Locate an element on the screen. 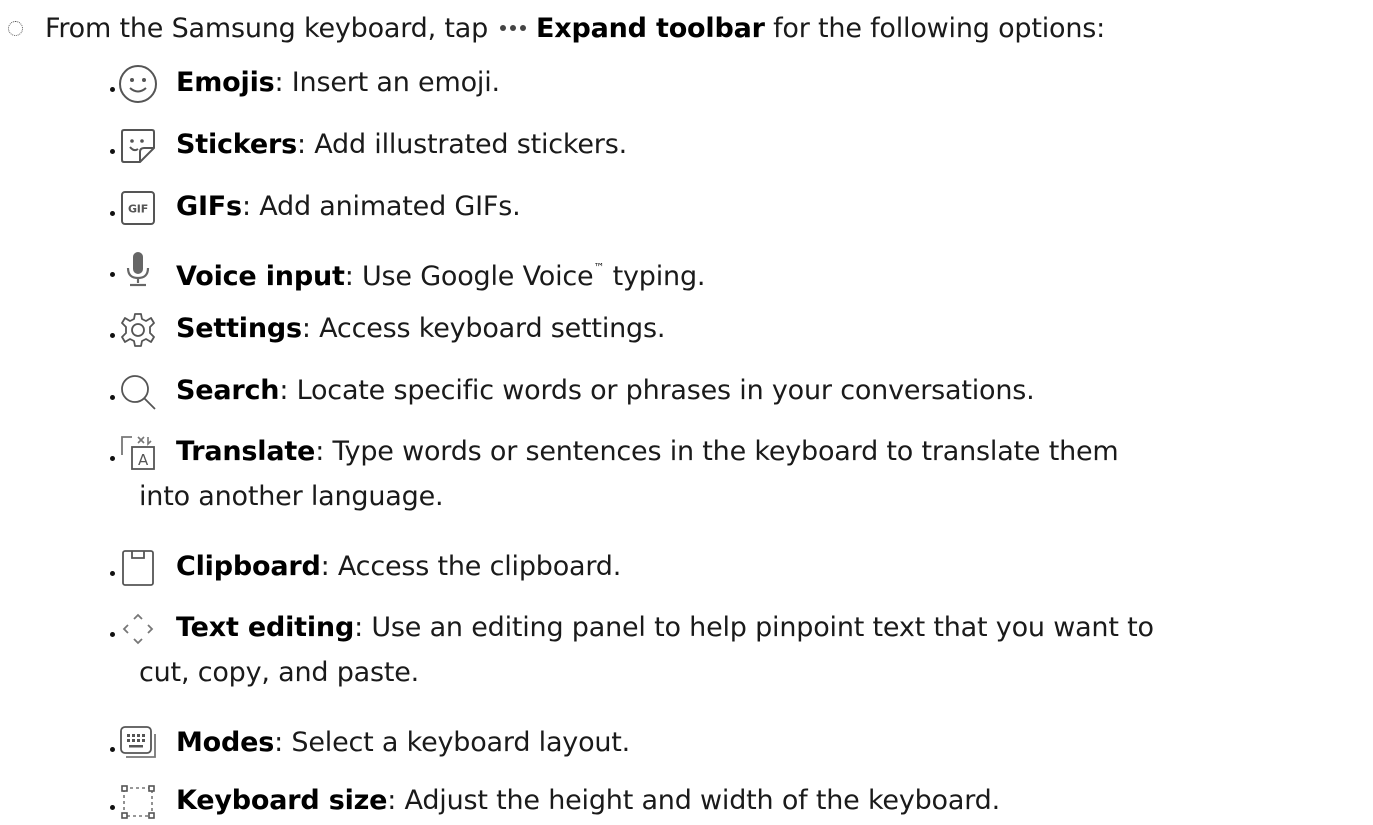 The height and width of the screenshot is (825, 1373). item-desc-continued: into another language. is located at coordinates (291, 496).